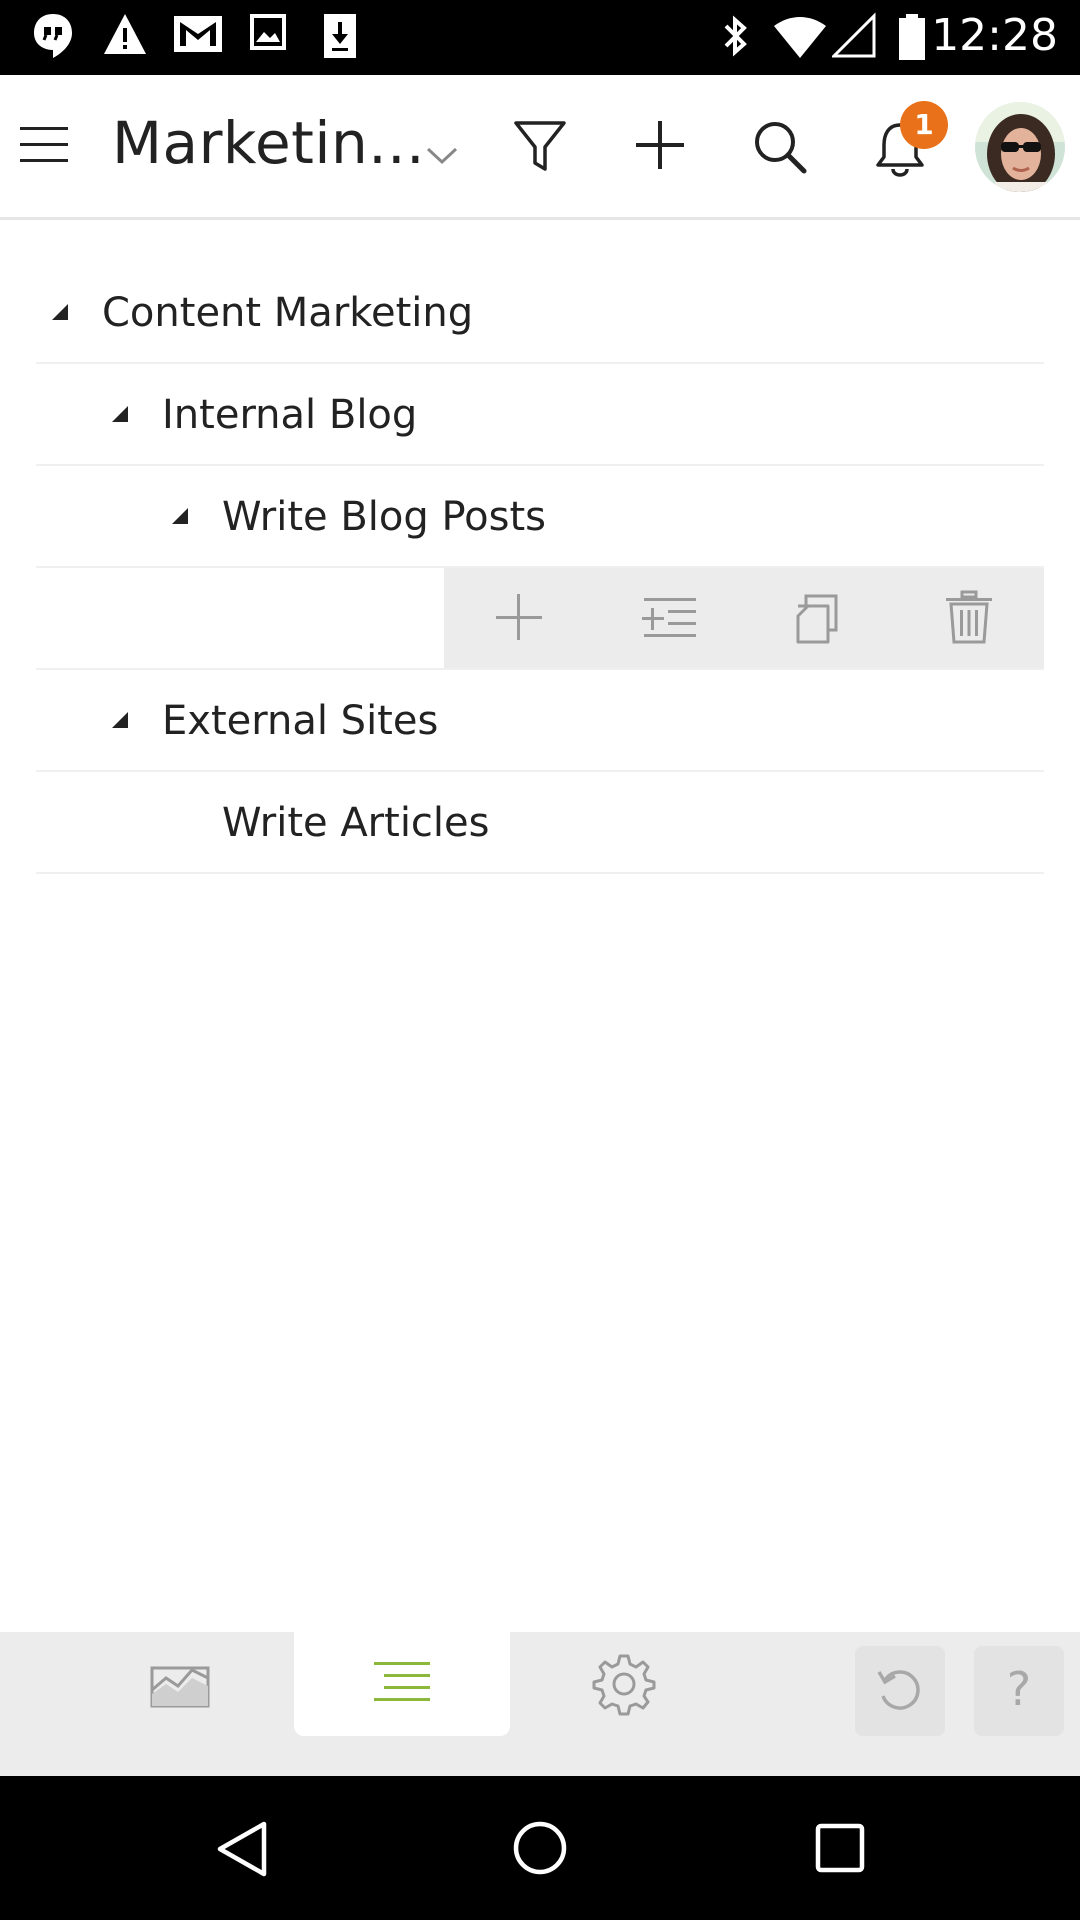 The image size is (1080, 1920). What do you see at coordinates (840, 1850) in the screenshot?
I see `recents-icon` at bounding box center [840, 1850].